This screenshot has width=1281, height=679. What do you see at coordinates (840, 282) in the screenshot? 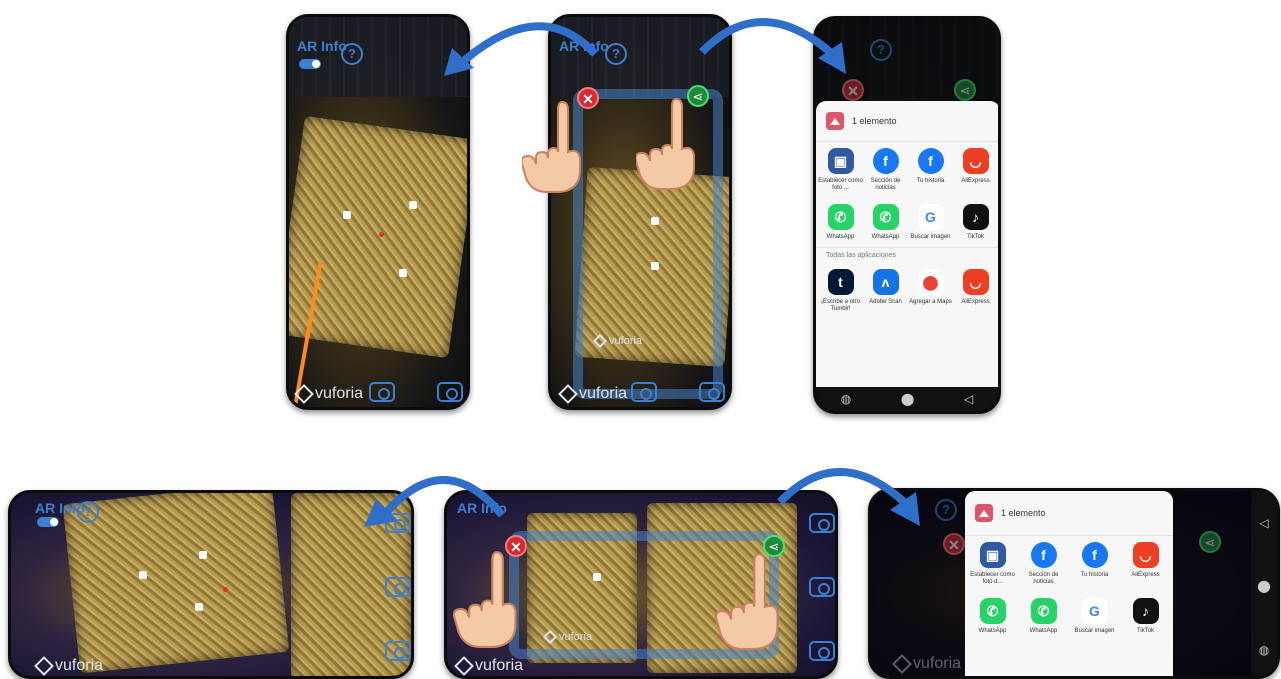
I see `tumblr-icon: t` at bounding box center [840, 282].